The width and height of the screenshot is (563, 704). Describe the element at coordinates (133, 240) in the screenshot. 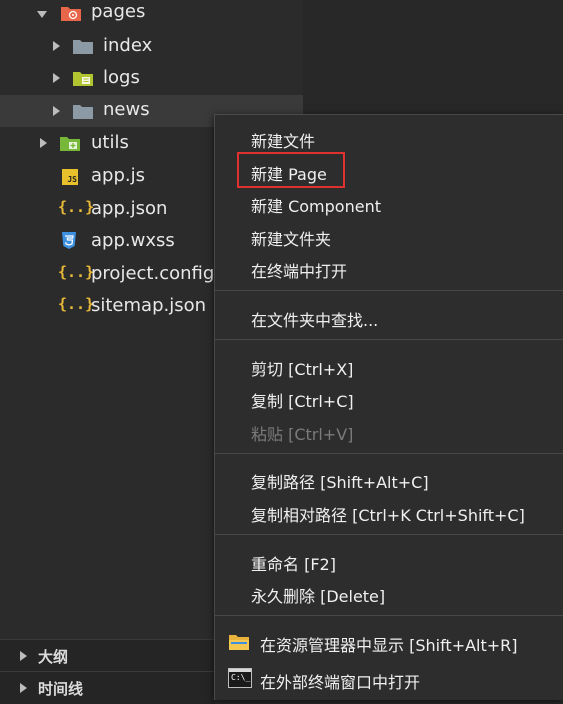

I see `tree-item-label: app.wxss` at that location.